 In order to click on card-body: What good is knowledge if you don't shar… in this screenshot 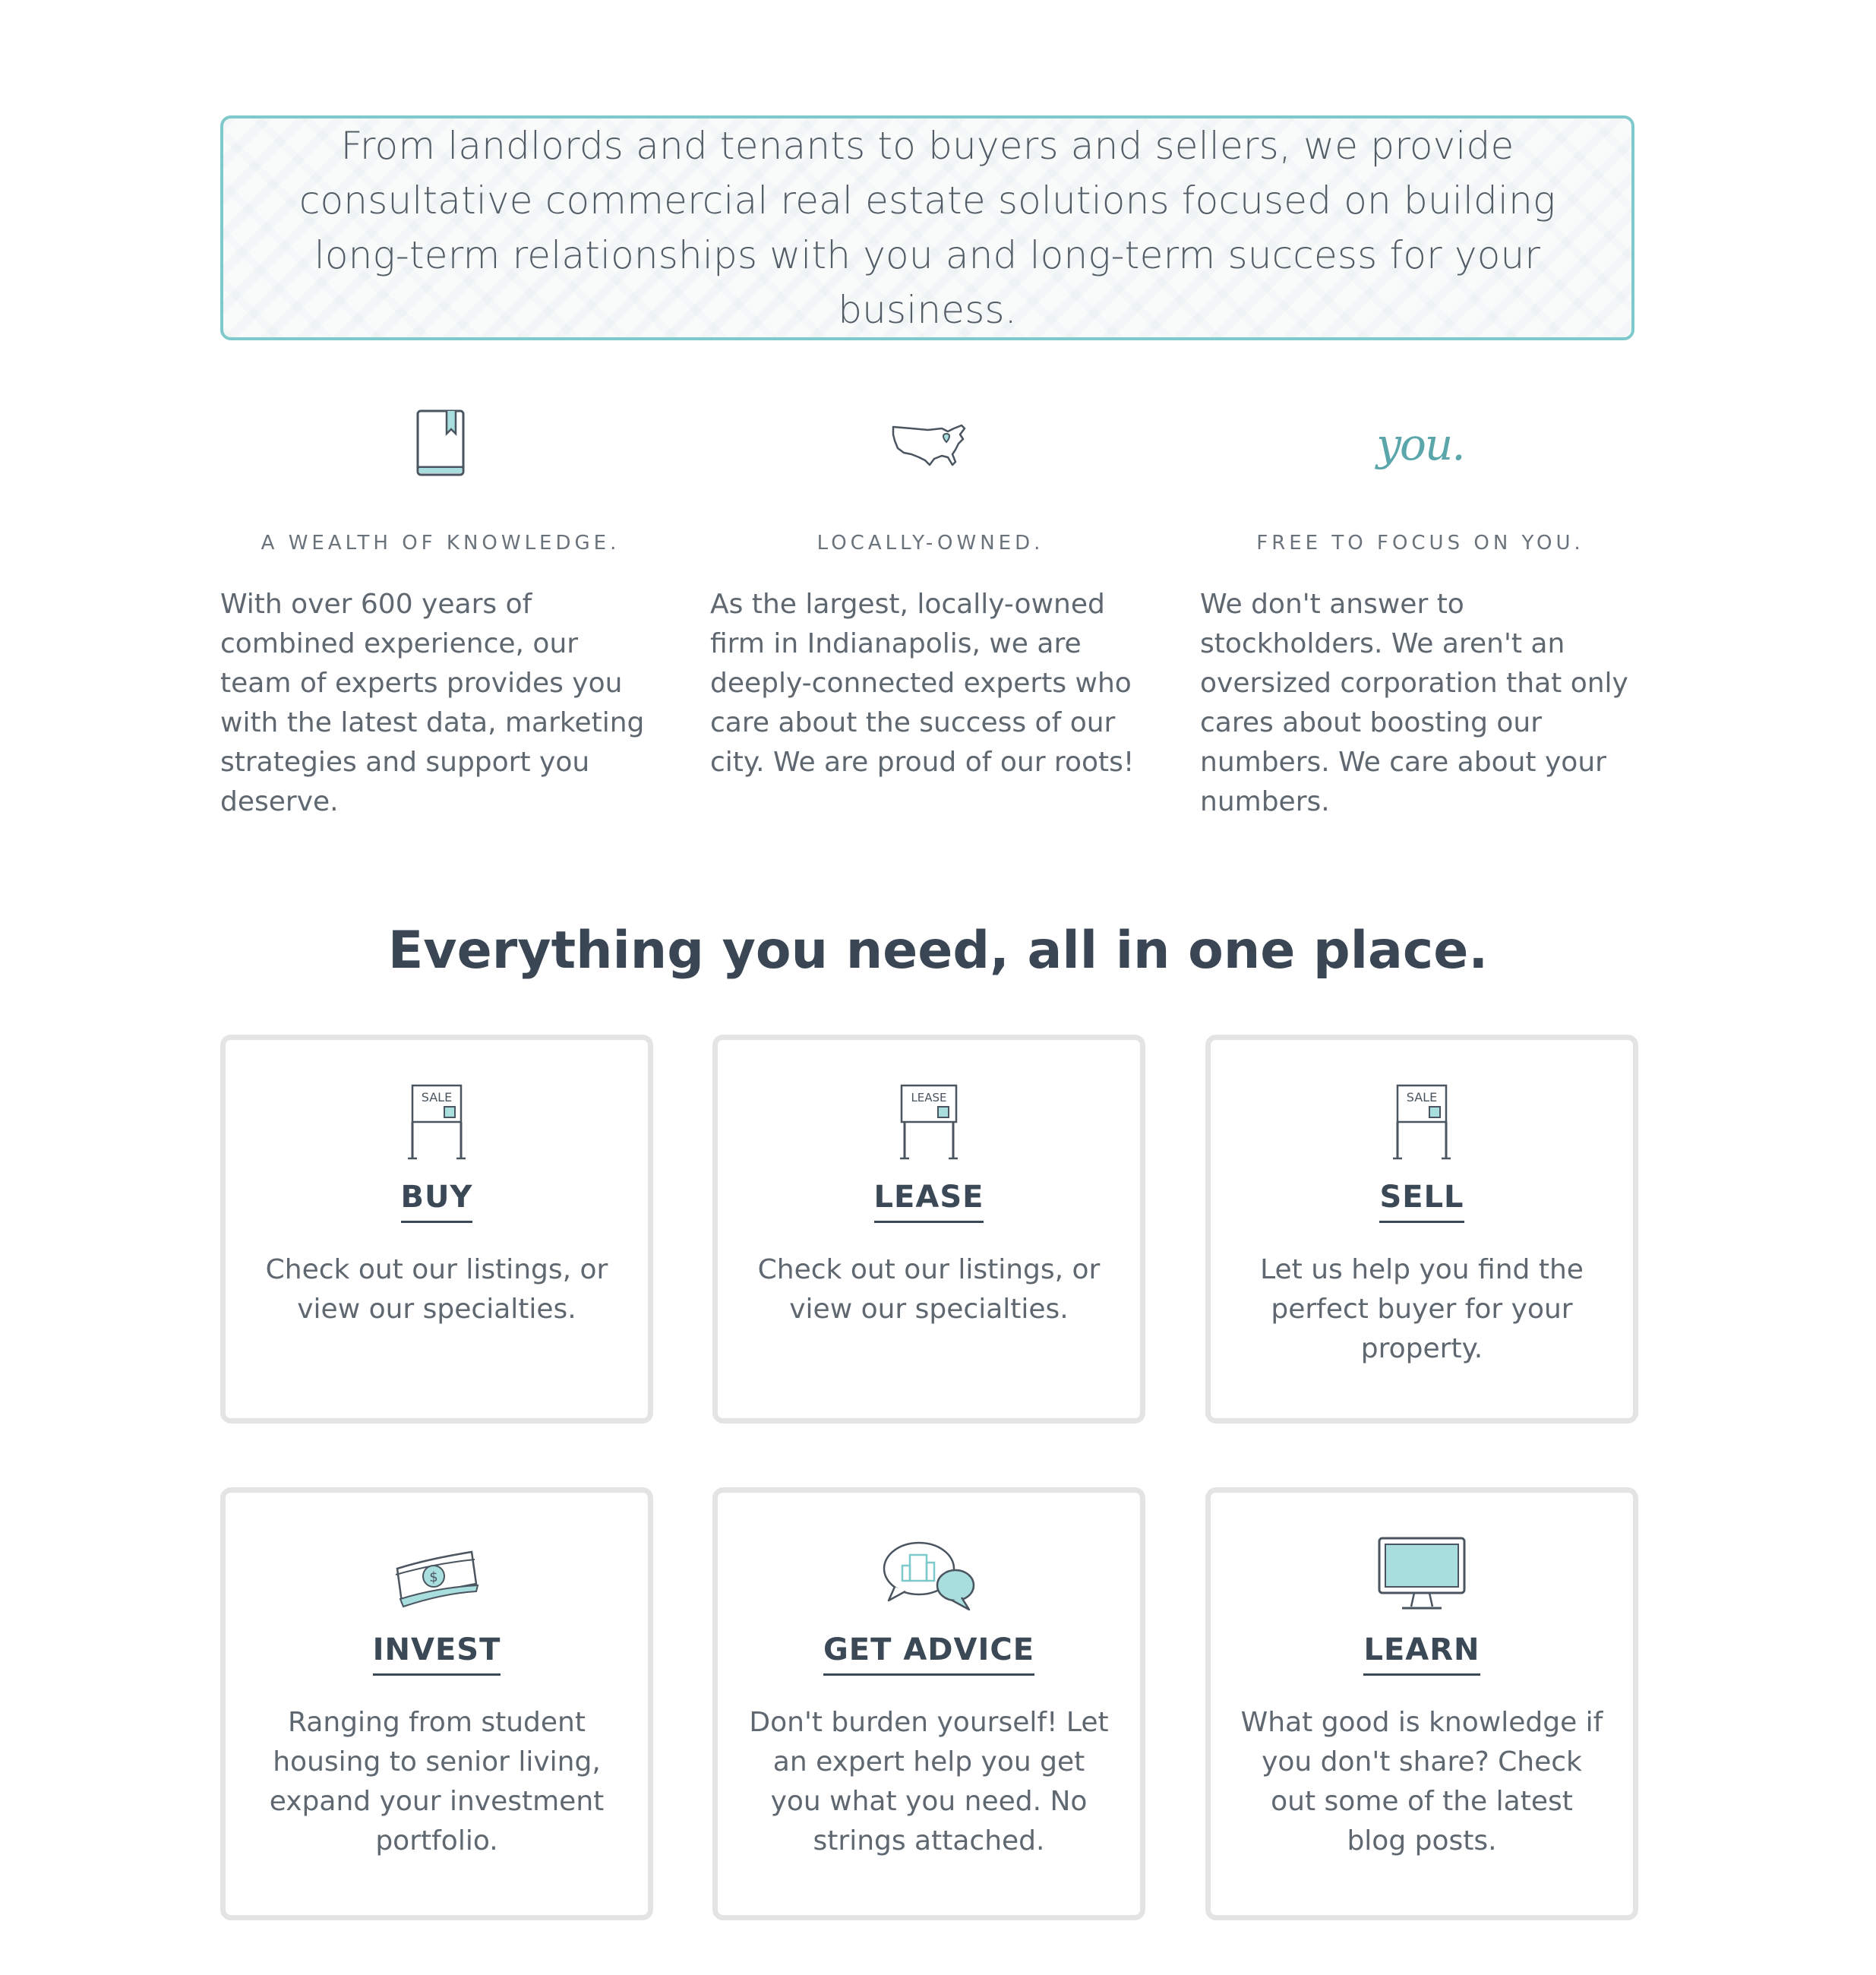, I will do `click(1421, 1781)`.